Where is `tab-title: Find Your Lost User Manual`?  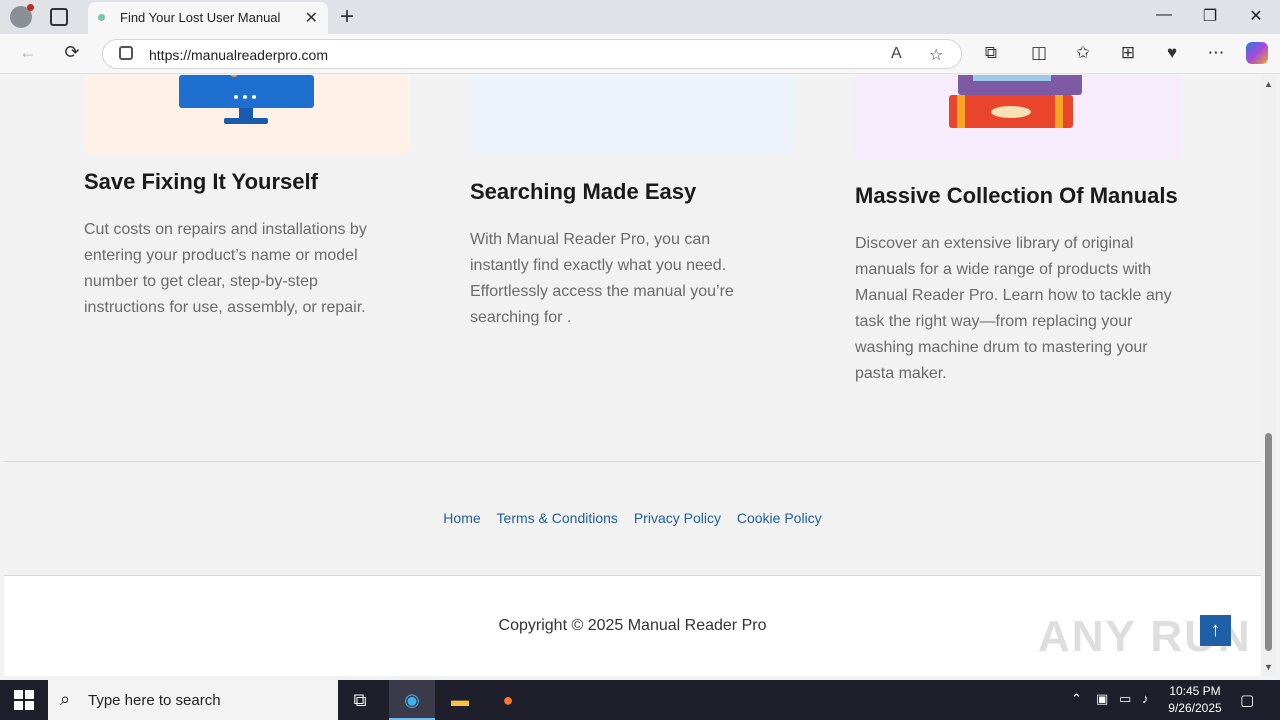
tab-title: Find Your Lost User Manual is located at coordinates (200, 17).